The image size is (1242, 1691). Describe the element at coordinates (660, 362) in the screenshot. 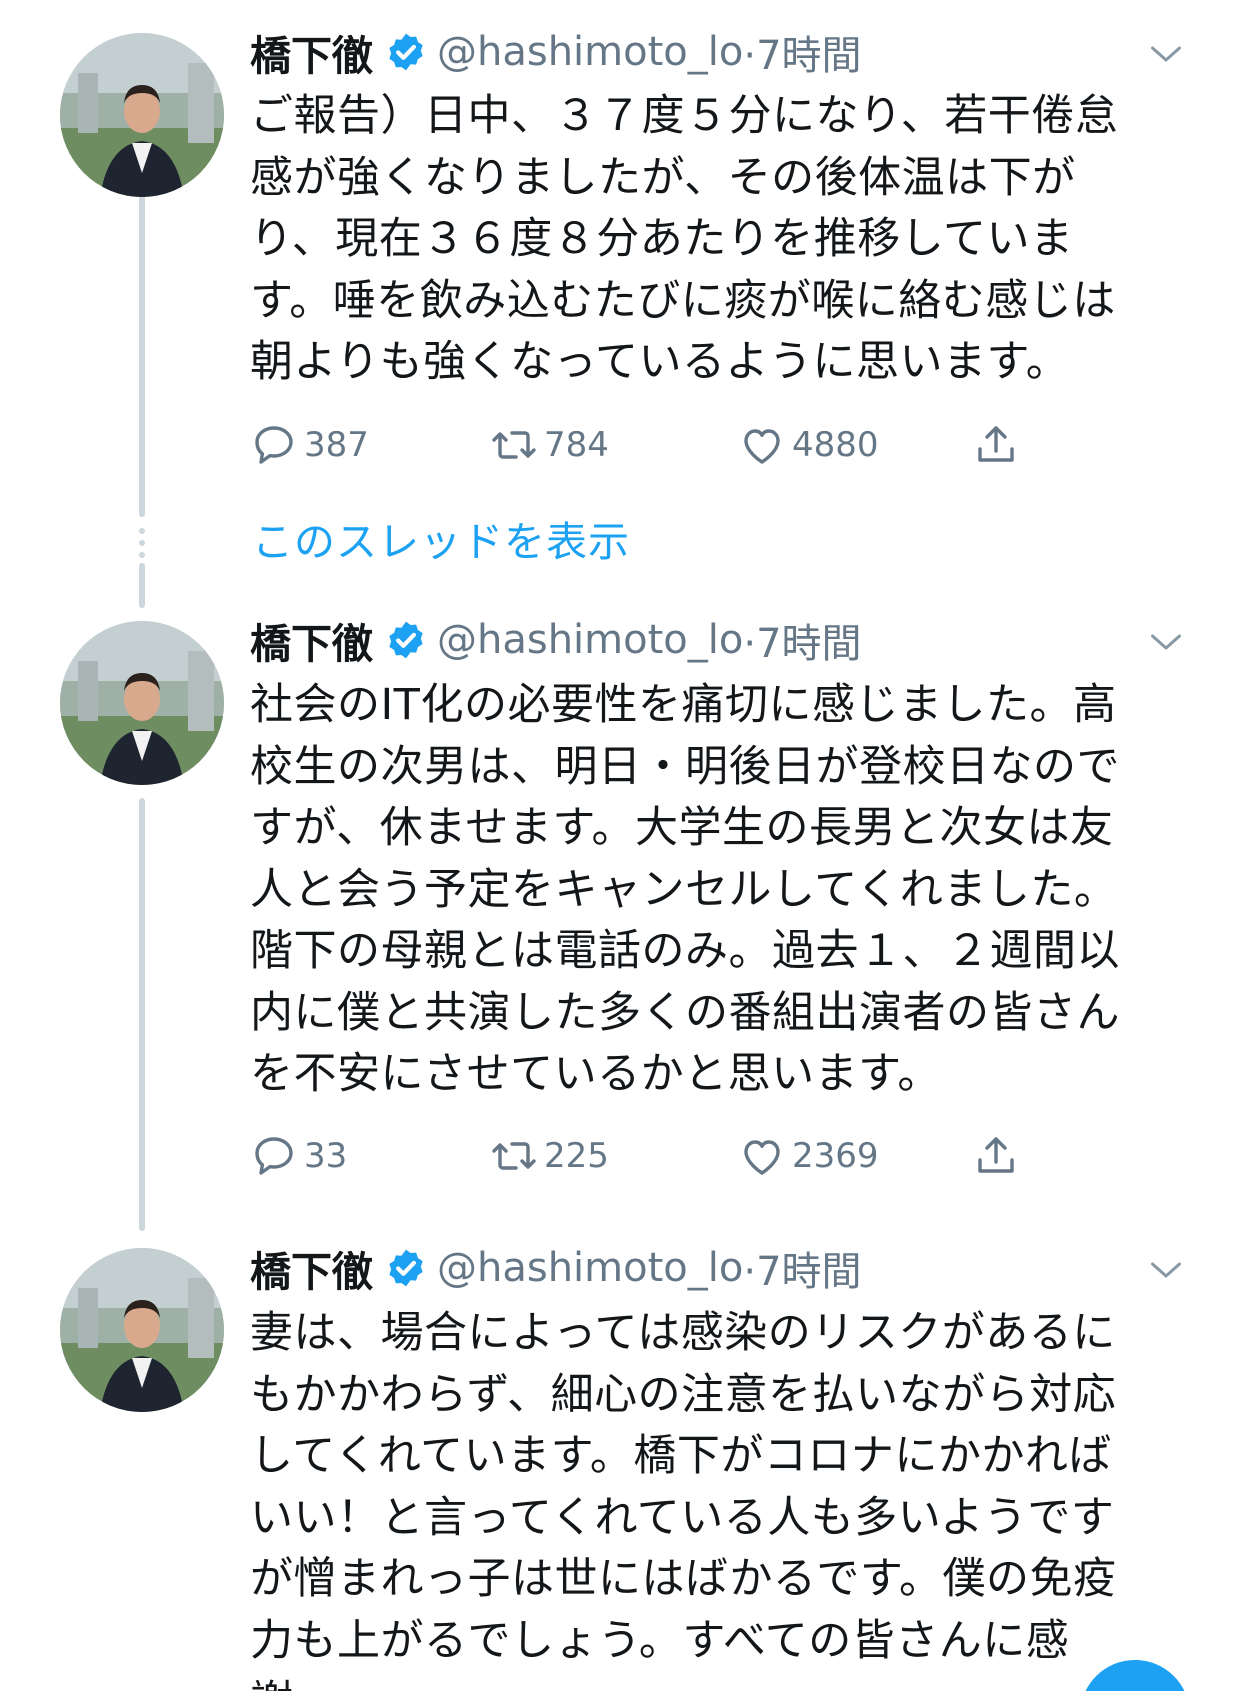

I see `tweet-text-line: 朝よりも強くなっているように思います。` at that location.